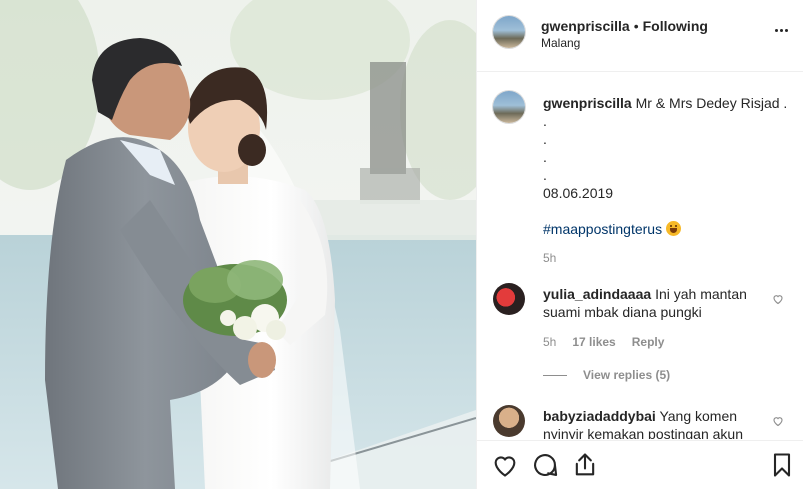  Describe the element at coordinates (599, 416) in the screenshot. I see `comment-username-link: babyziadaddybai` at that location.